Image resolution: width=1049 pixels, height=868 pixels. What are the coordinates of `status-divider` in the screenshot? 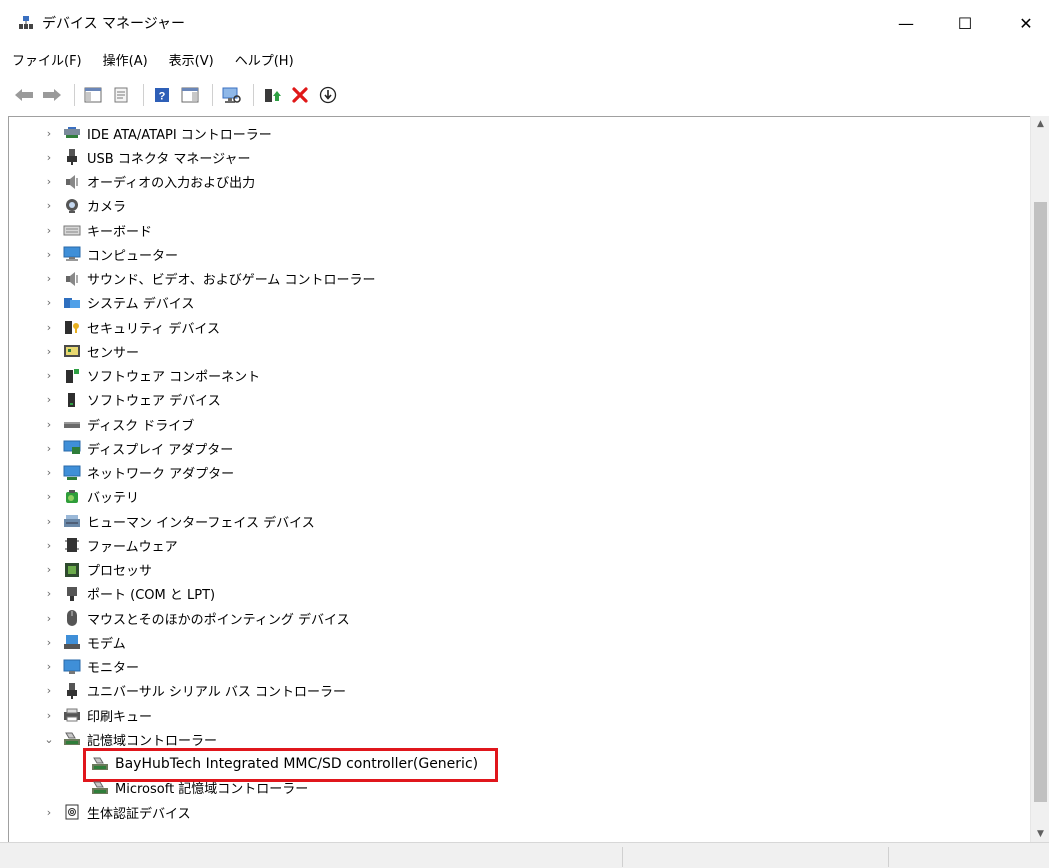 It's located at (622, 857).